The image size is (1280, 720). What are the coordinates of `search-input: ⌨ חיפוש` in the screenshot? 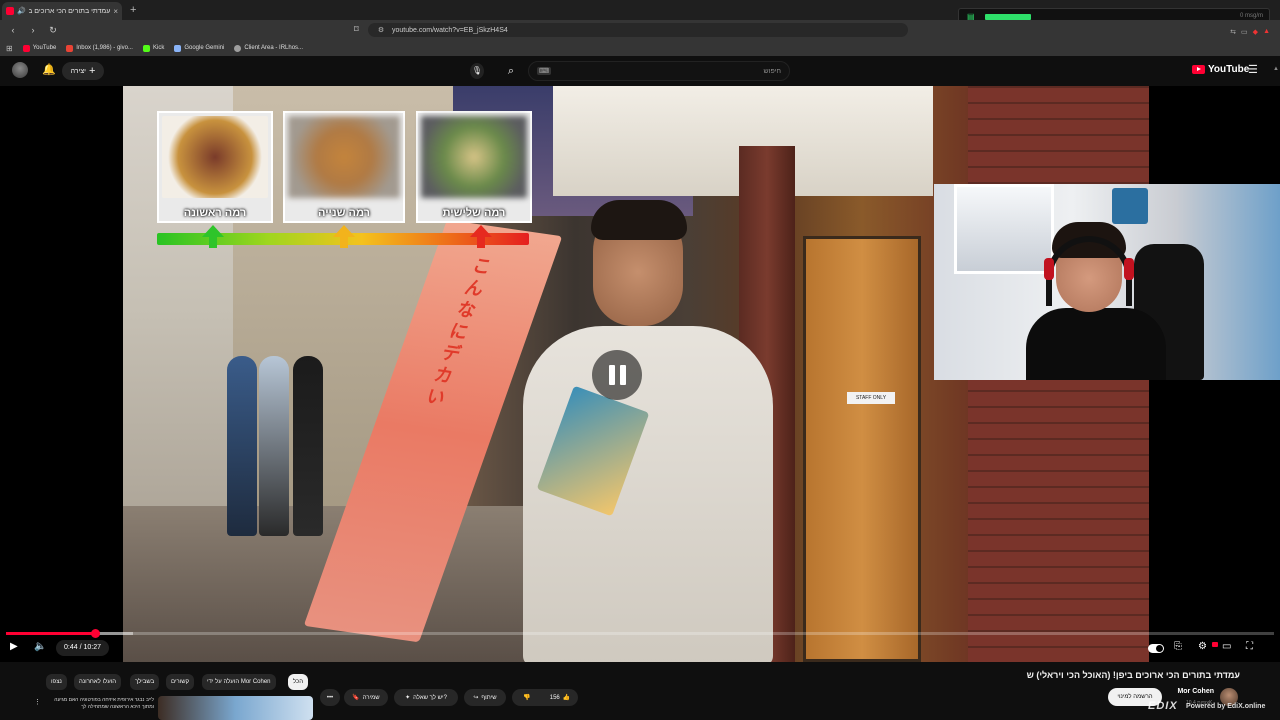 It's located at (659, 71).